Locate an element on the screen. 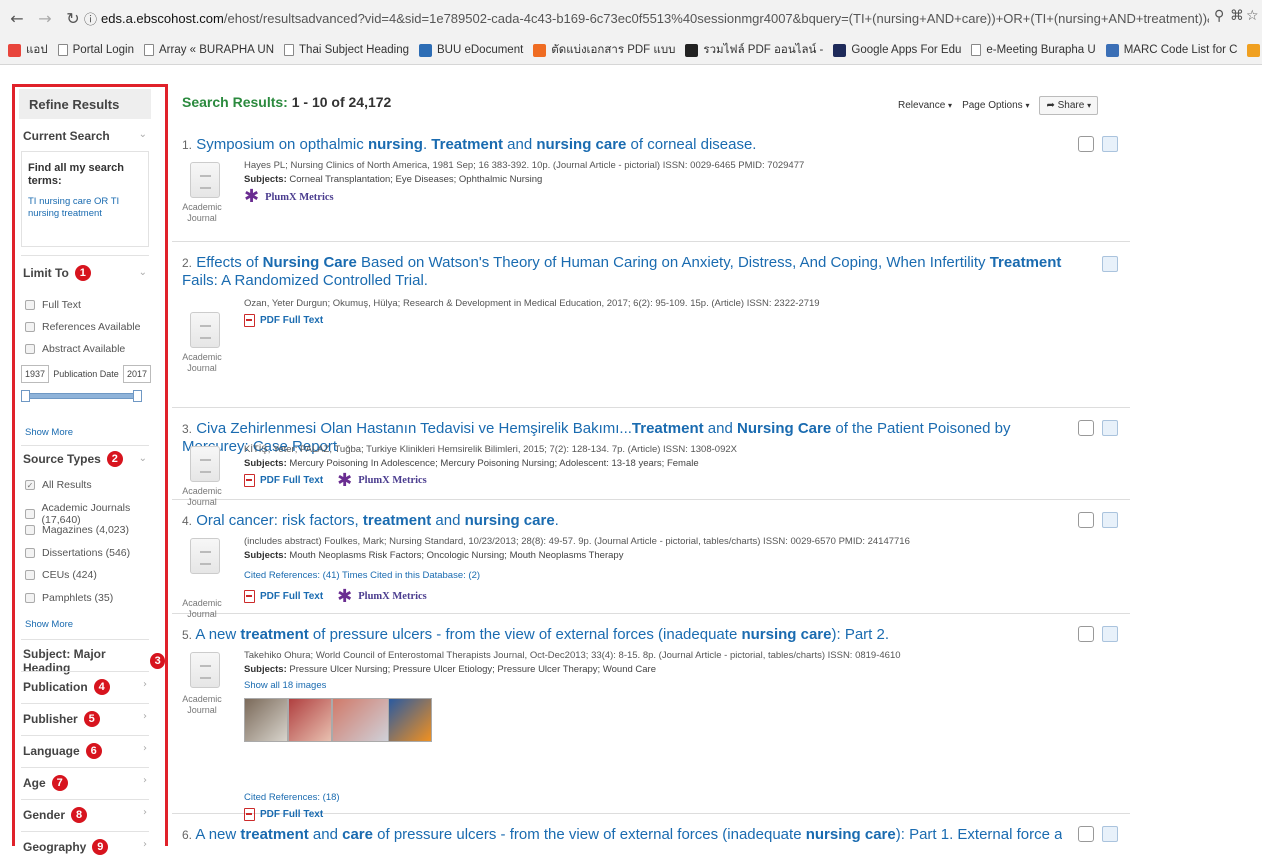 Image resolution: width=1262 pixels, height=855 pixels. date-from-input: 1937 is located at coordinates (35, 374).